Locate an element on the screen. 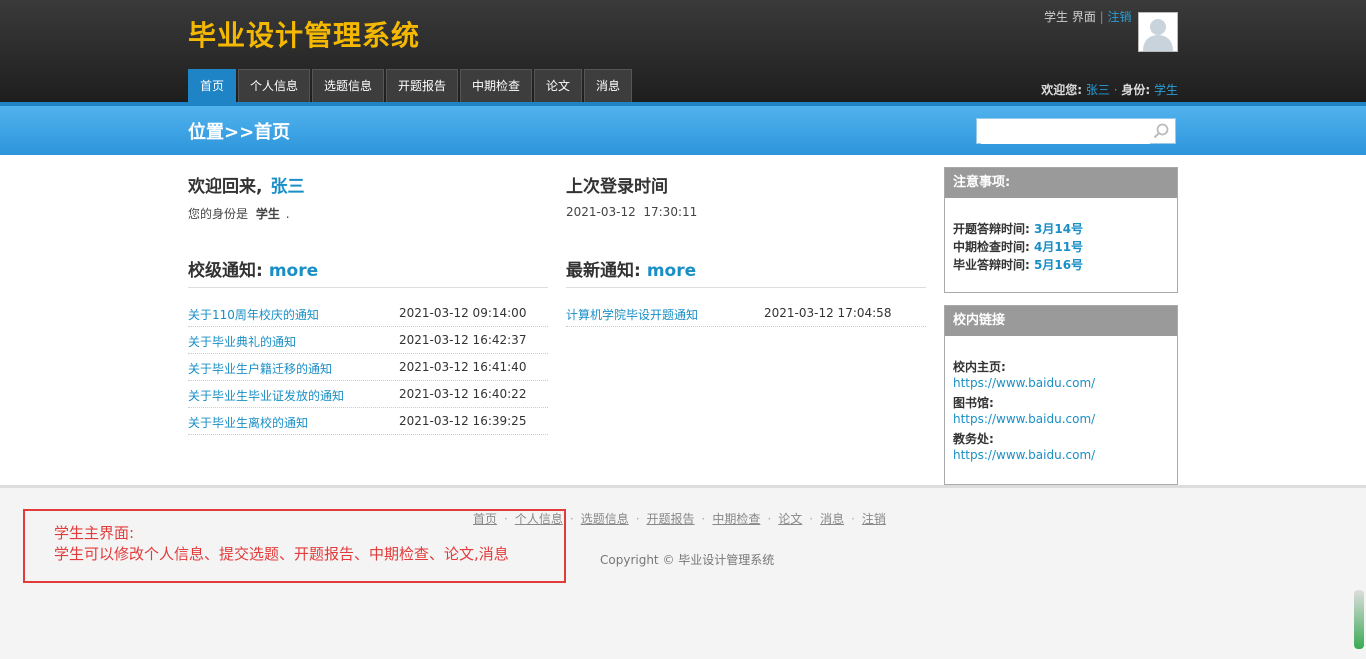 The height and width of the screenshot is (659, 1366). role-interface: 学生 界面 is located at coordinates (1070, 17).